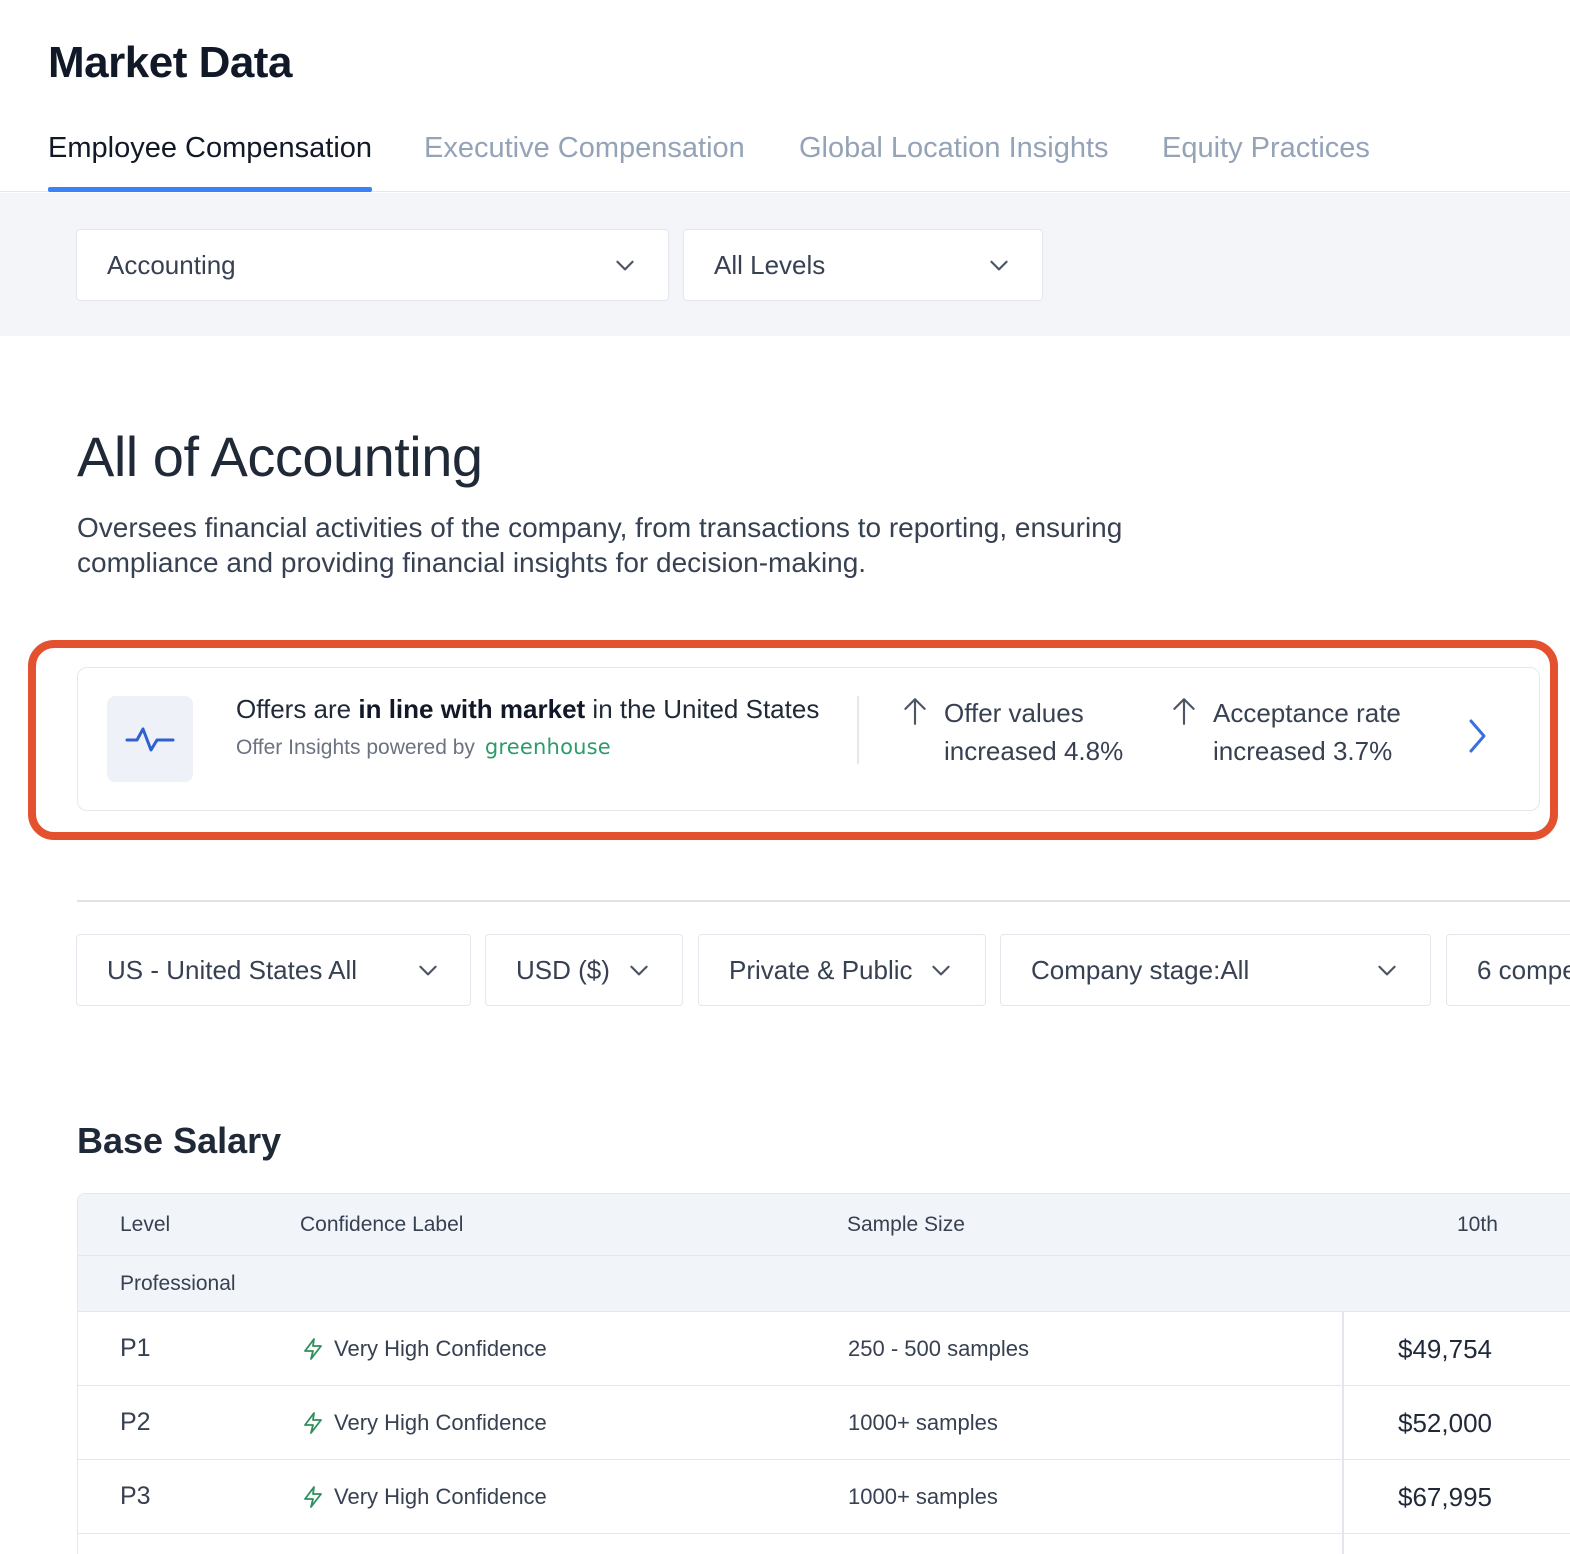  What do you see at coordinates (179, 1140) in the screenshot?
I see `base-salary-title: Base Salary` at bounding box center [179, 1140].